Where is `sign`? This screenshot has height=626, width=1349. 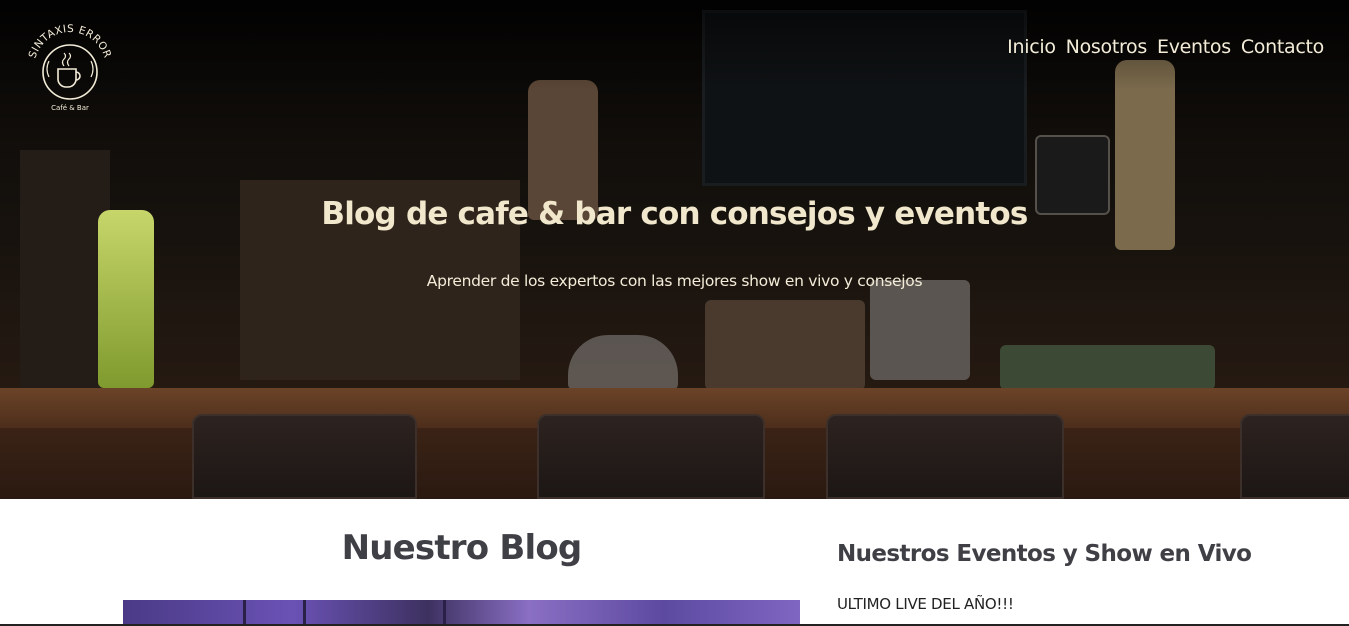
sign is located at coordinates (1107, 367).